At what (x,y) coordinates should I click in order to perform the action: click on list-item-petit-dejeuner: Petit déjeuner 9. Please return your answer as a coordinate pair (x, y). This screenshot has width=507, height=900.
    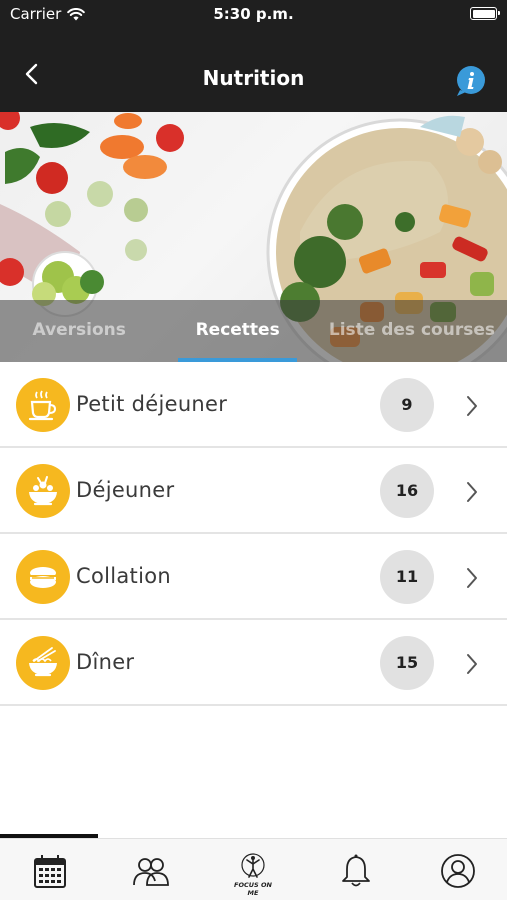
    Looking at the image, I should click on (253, 405).